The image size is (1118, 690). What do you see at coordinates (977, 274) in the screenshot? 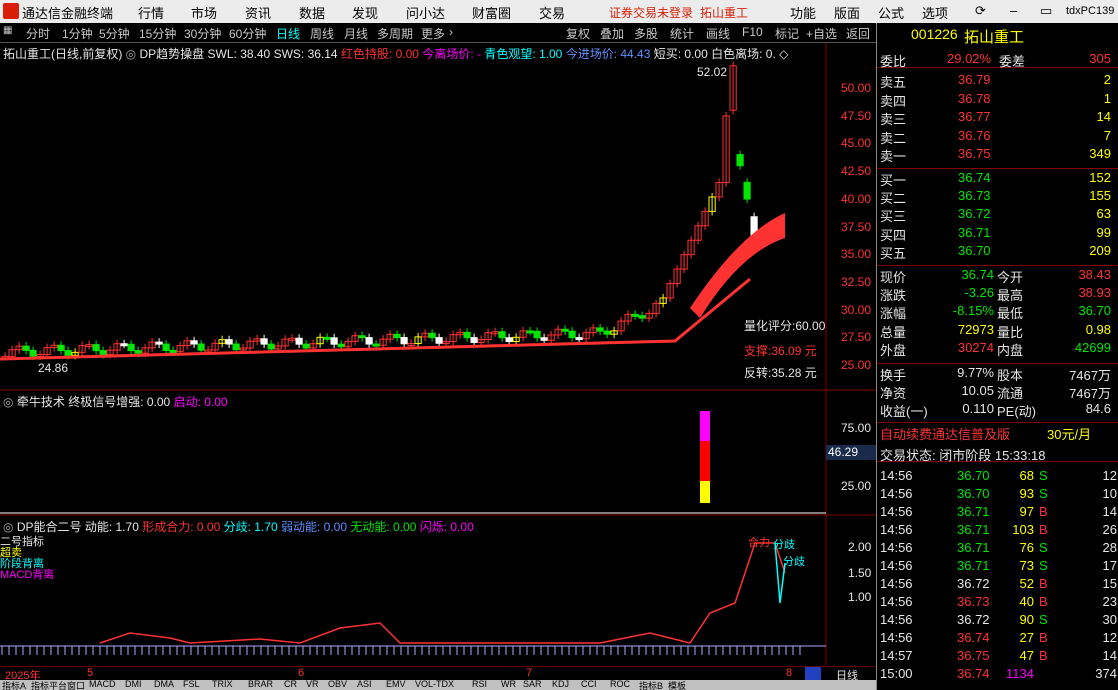
I see `stat-value: 36.74` at bounding box center [977, 274].